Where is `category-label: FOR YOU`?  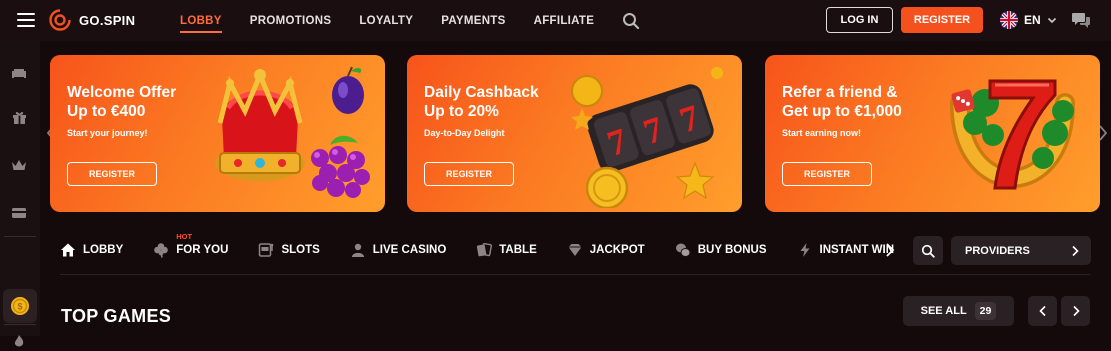 category-label: FOR YOU is located at coordinates (202, 250).